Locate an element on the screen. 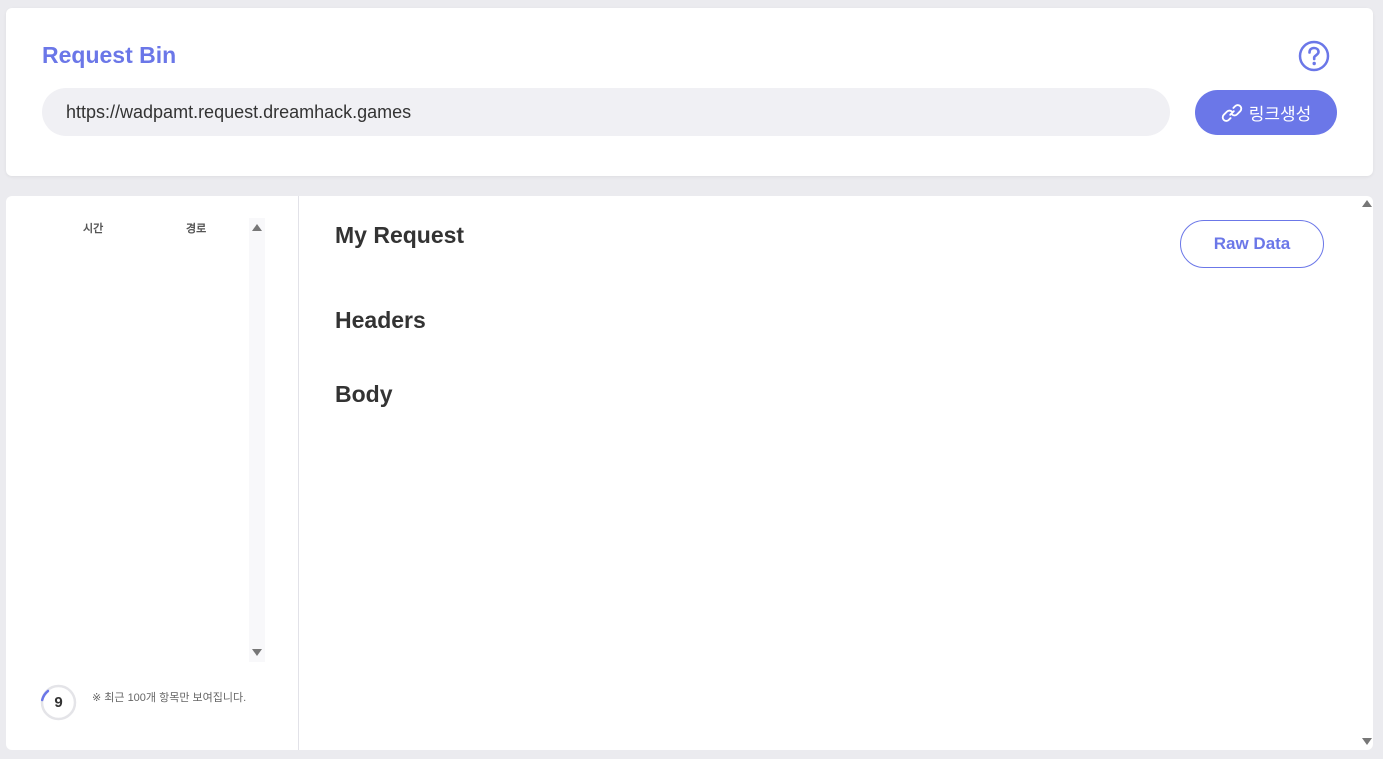 Image resolution: width=1383 pixels, height=759 pixels. headers-section-title: Headers is located at coordinates (380, 320).